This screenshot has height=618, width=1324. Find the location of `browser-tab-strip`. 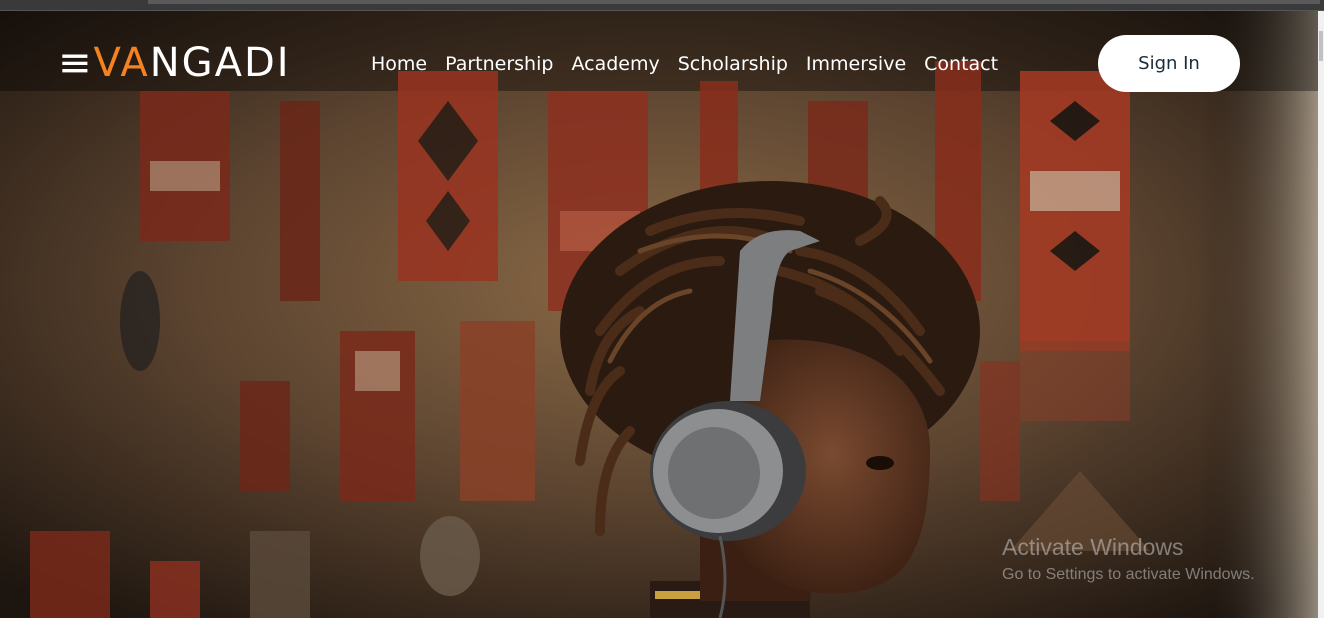

browser-tab-strip is located at coordinates (734, 2).